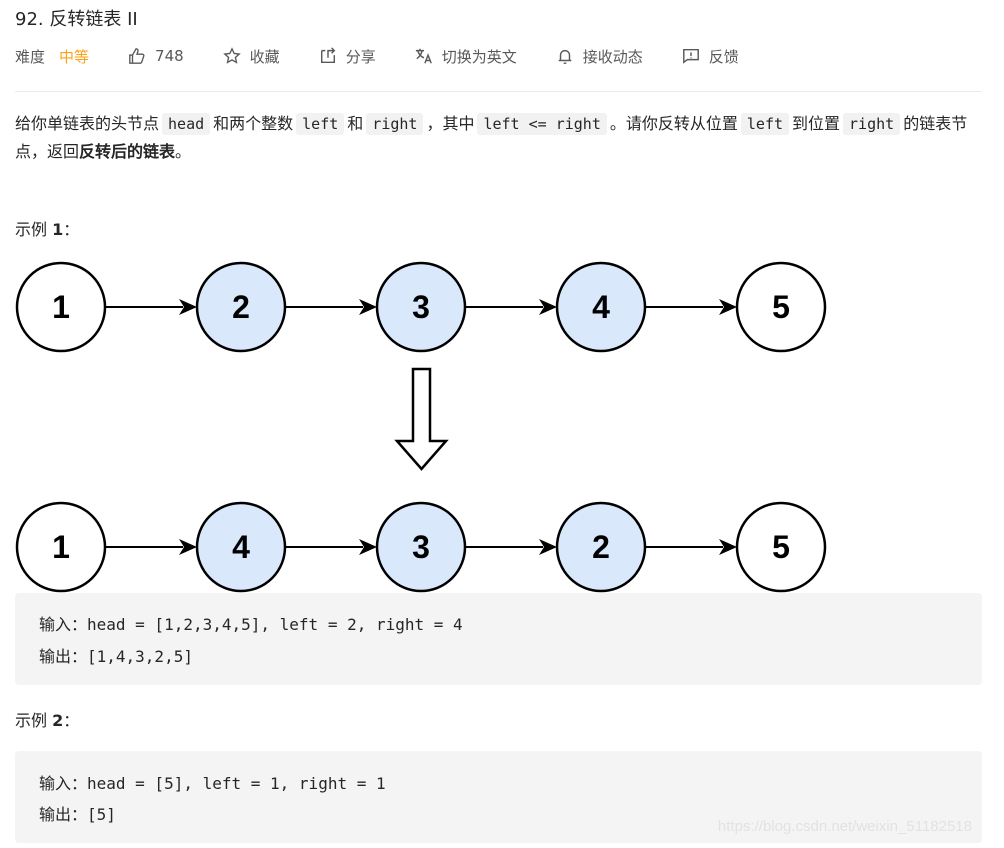 The height and width of the screenshot is (848, 1004). What do you see at coordinates (355, 123) in the screenshot?
I see `desc-text: 和` at bounding box center [355, 123].